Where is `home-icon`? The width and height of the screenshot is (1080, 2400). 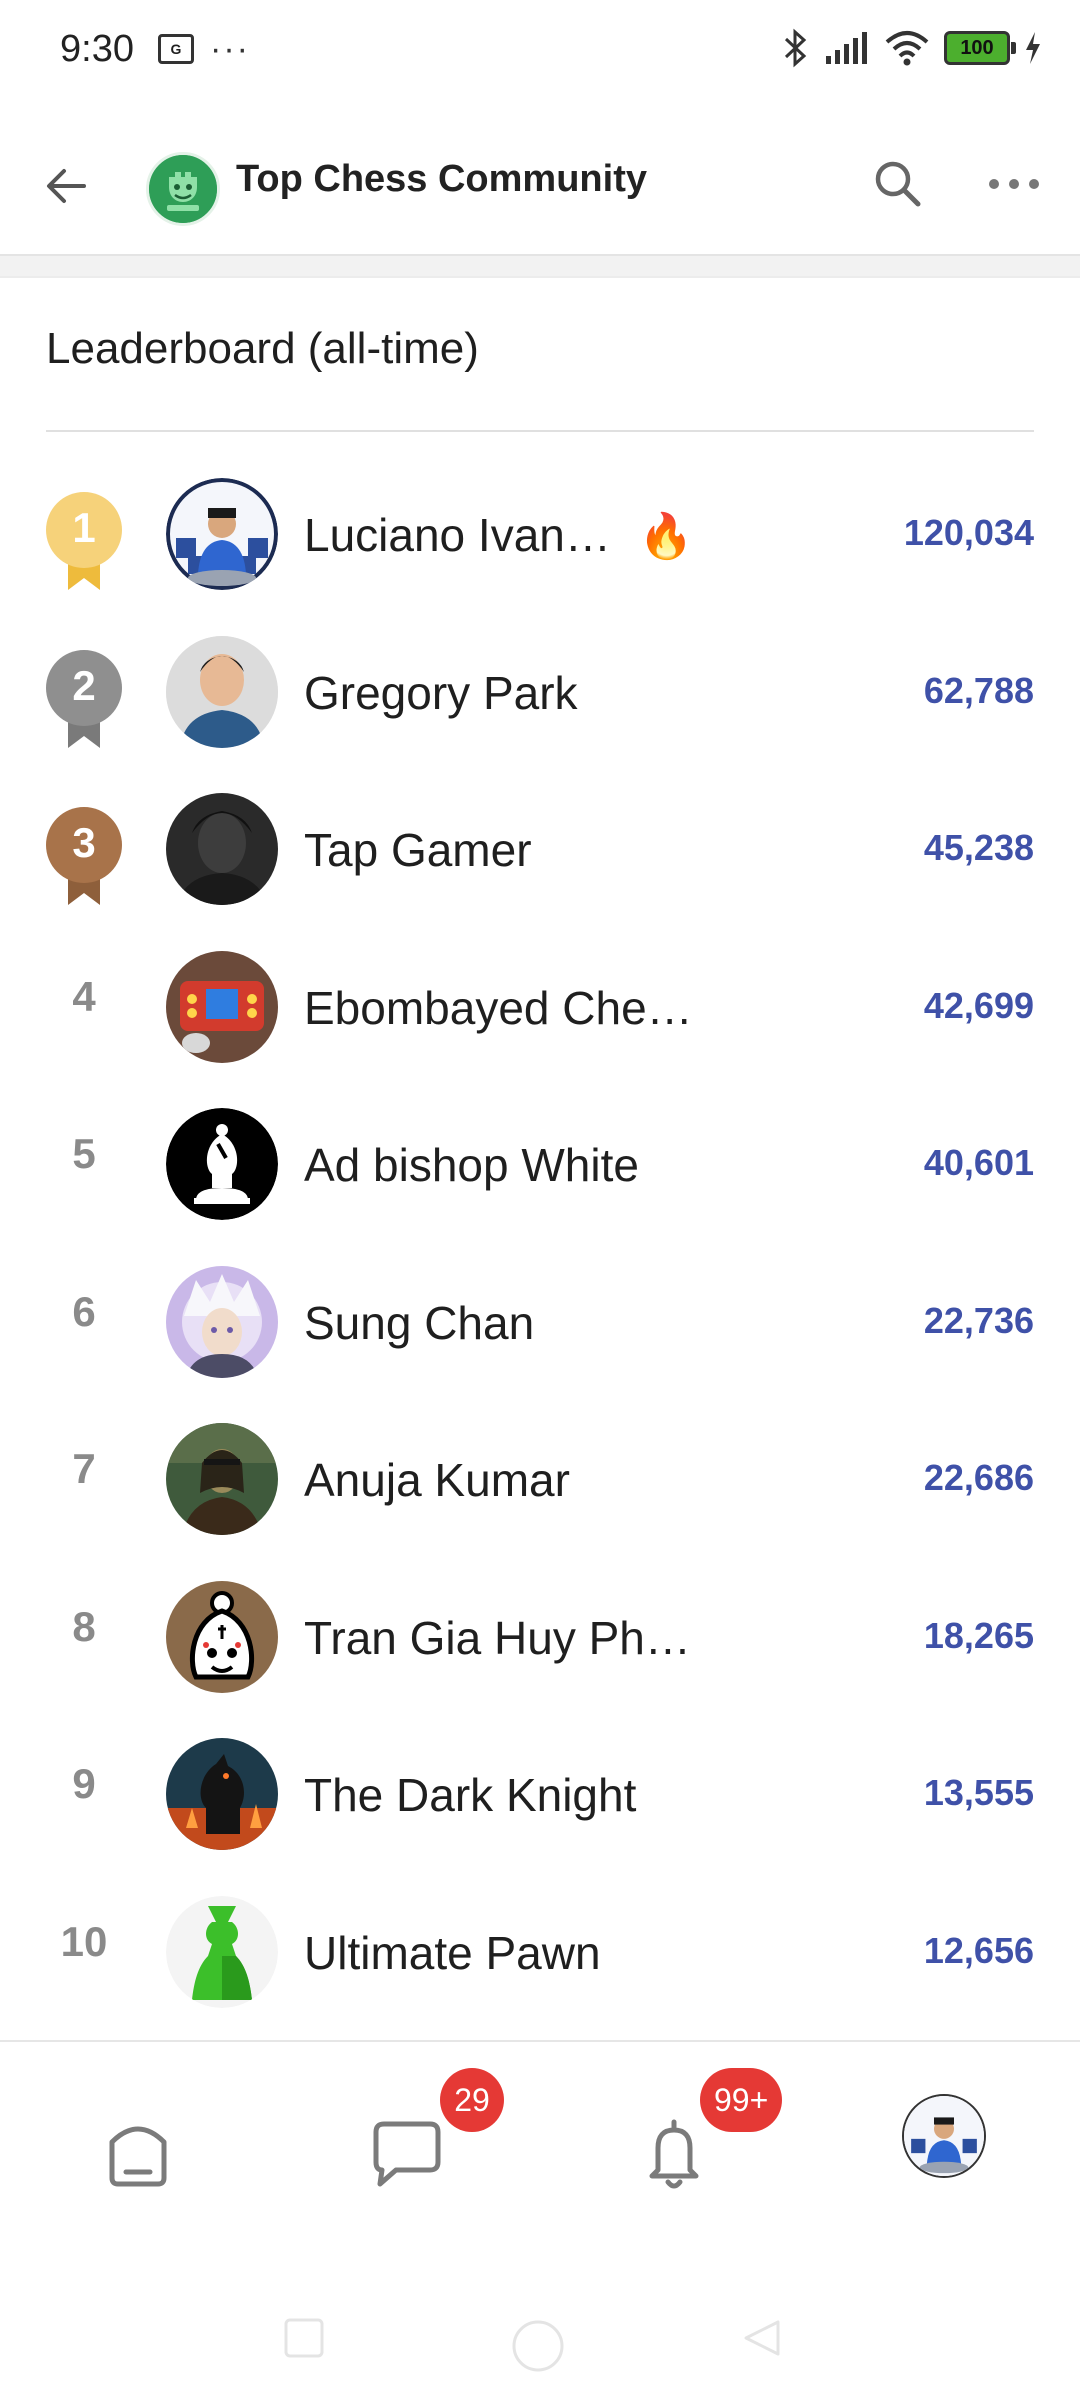 home-icon is located at coordinates (138, 2152).